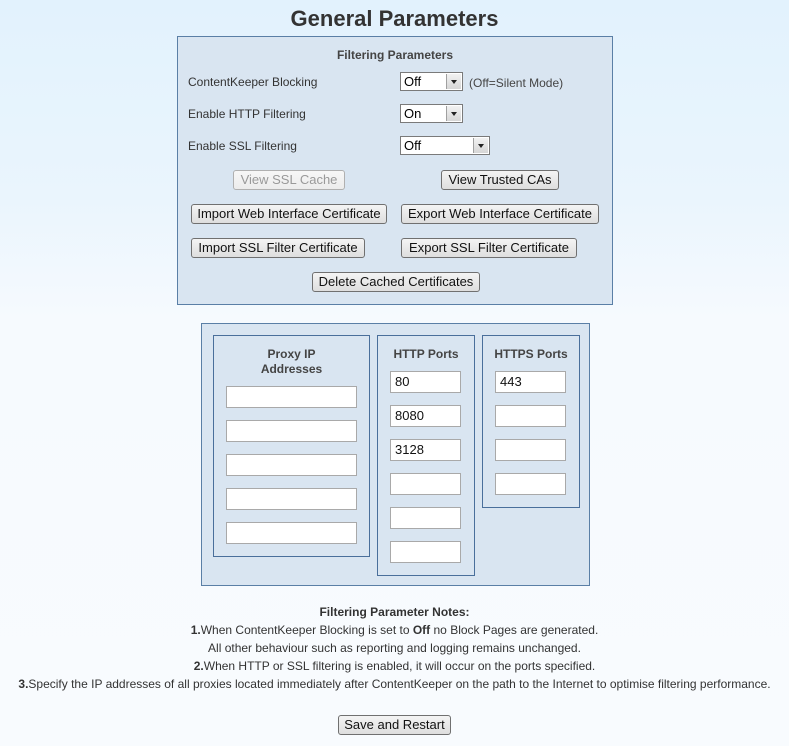 The image size is (789, 746). I want to click on http-port-input: 80, so click(425, 382).